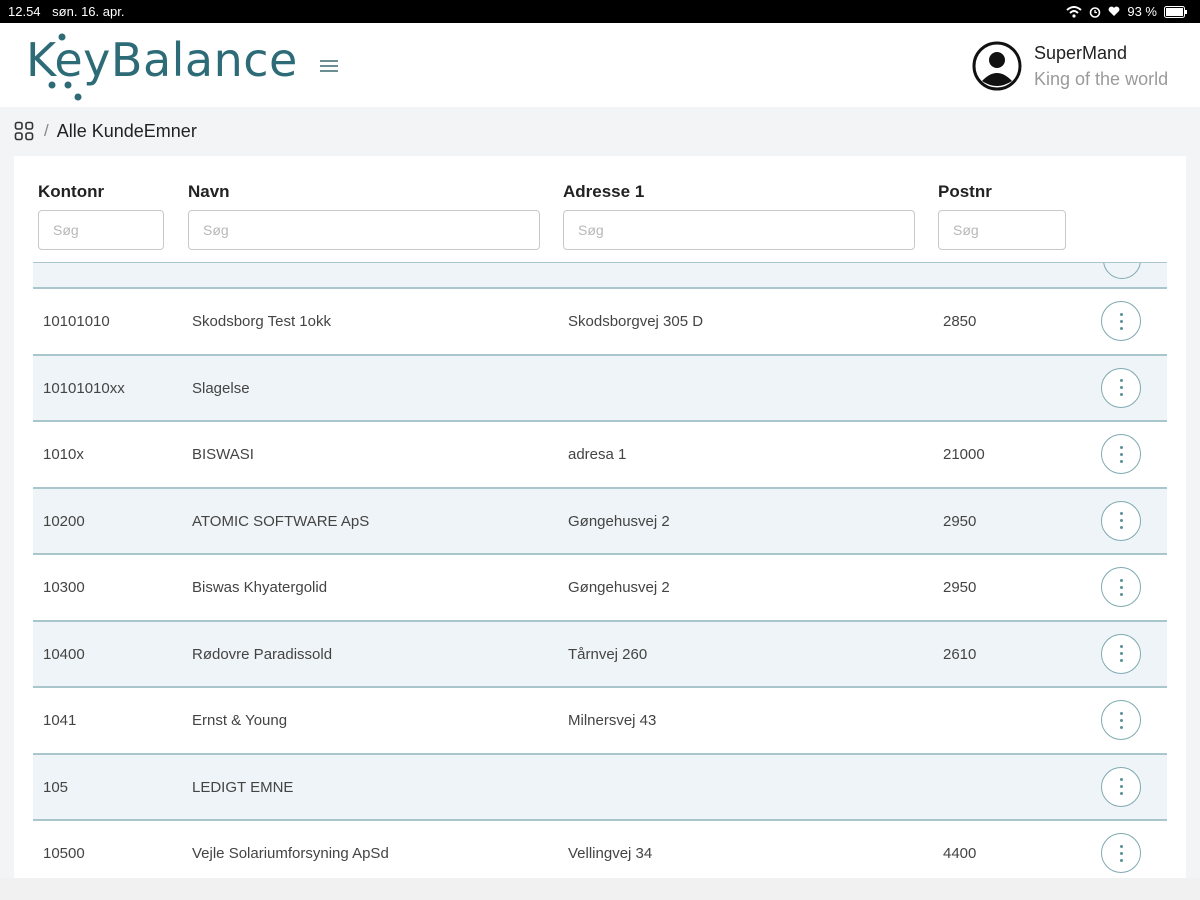 The height and width of the screenshot is (900, 1200). I want to click on table-row: 105 LEDIGT EMNE, so click(600, 787).